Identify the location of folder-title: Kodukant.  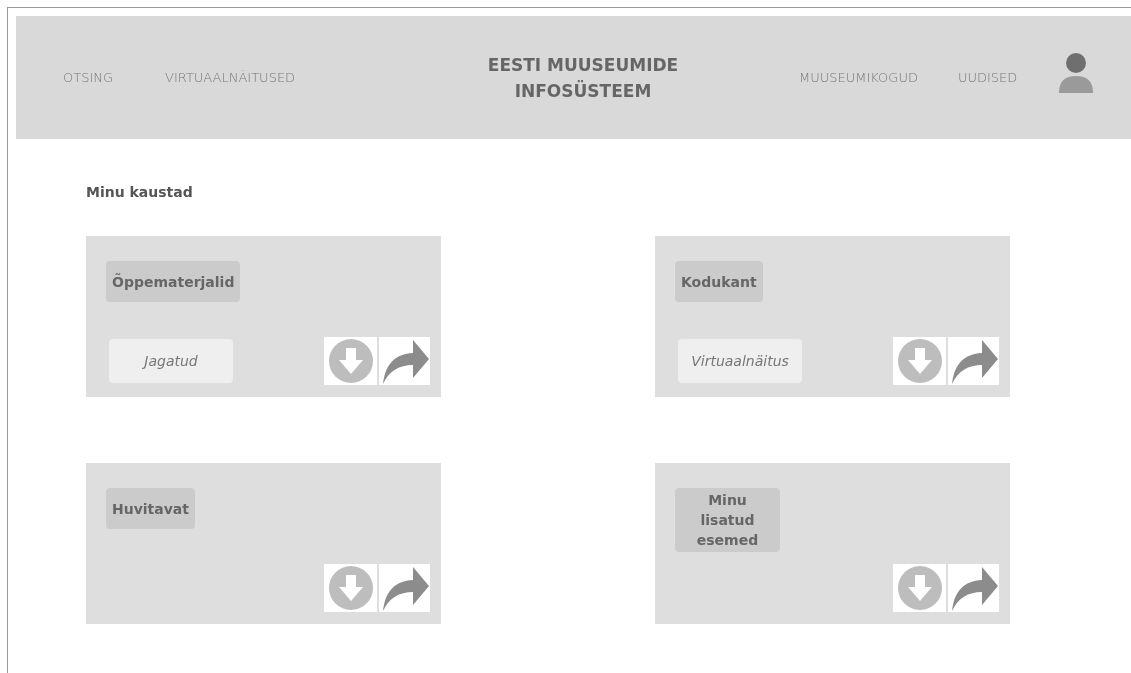
(719, 281).